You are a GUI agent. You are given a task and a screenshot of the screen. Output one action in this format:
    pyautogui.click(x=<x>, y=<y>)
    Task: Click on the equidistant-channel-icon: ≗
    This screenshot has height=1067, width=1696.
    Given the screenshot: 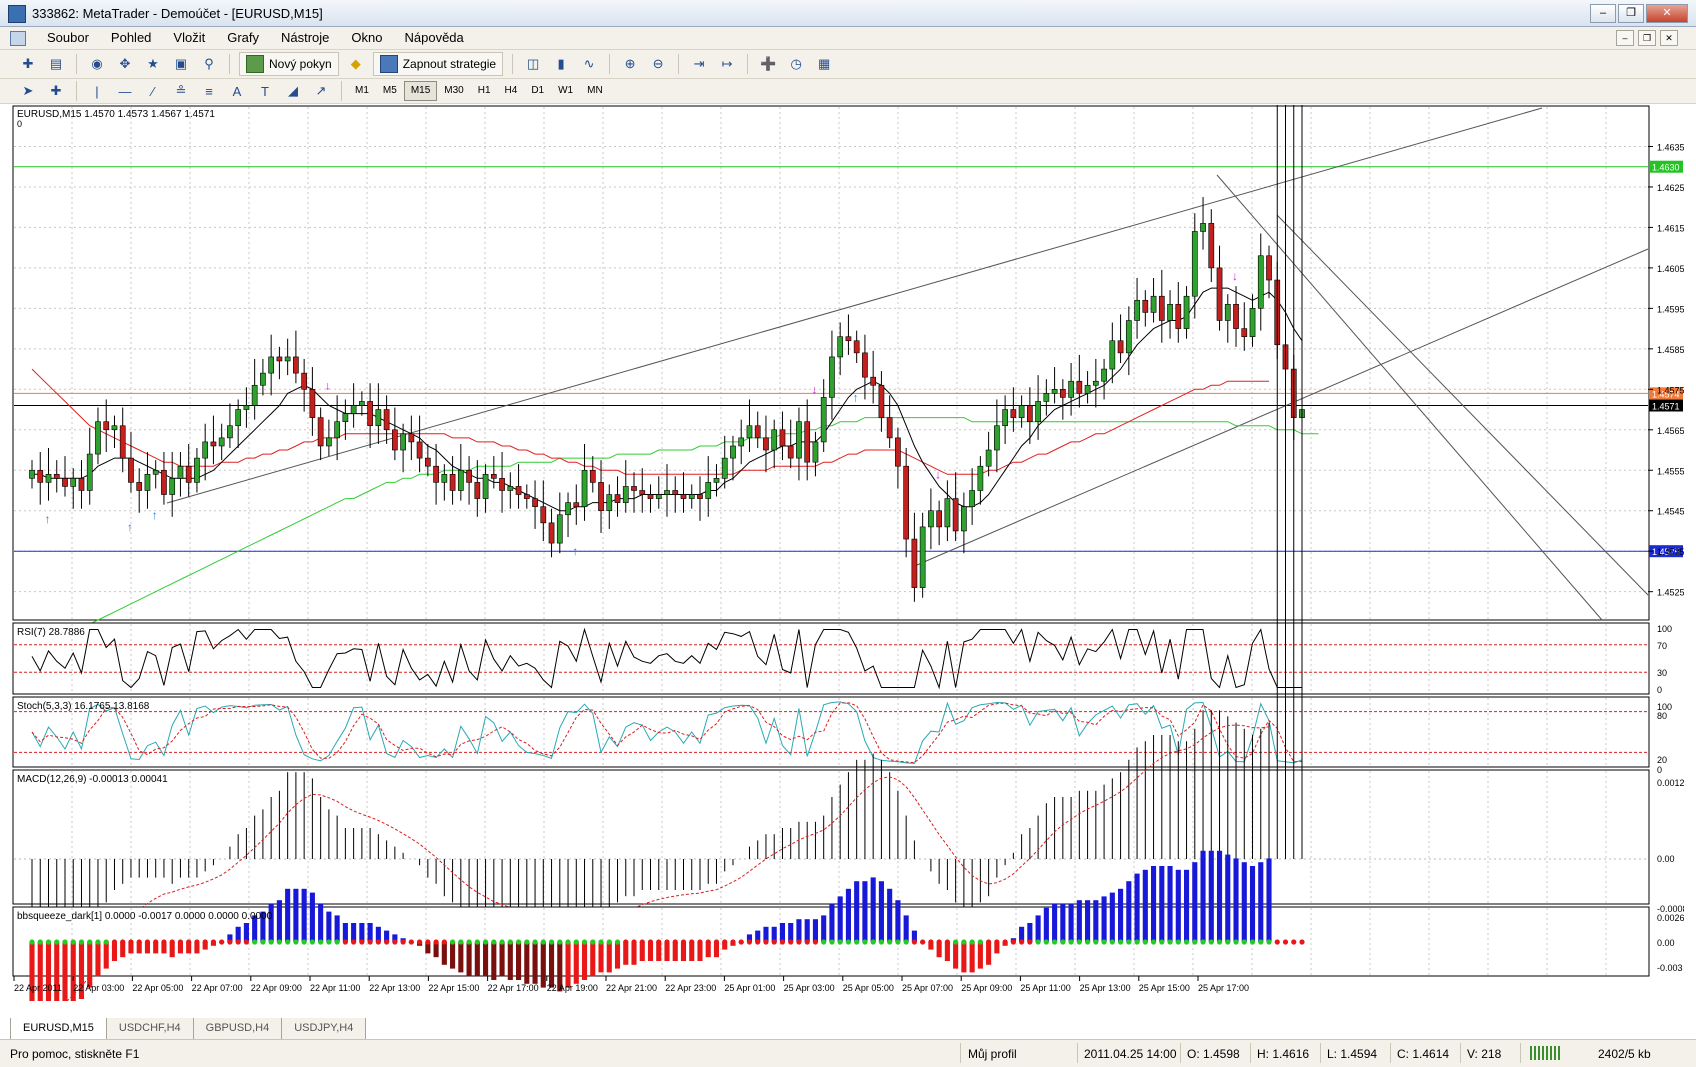 What is the action you would take?
    pyautogui.click(x=181, y=91)
    